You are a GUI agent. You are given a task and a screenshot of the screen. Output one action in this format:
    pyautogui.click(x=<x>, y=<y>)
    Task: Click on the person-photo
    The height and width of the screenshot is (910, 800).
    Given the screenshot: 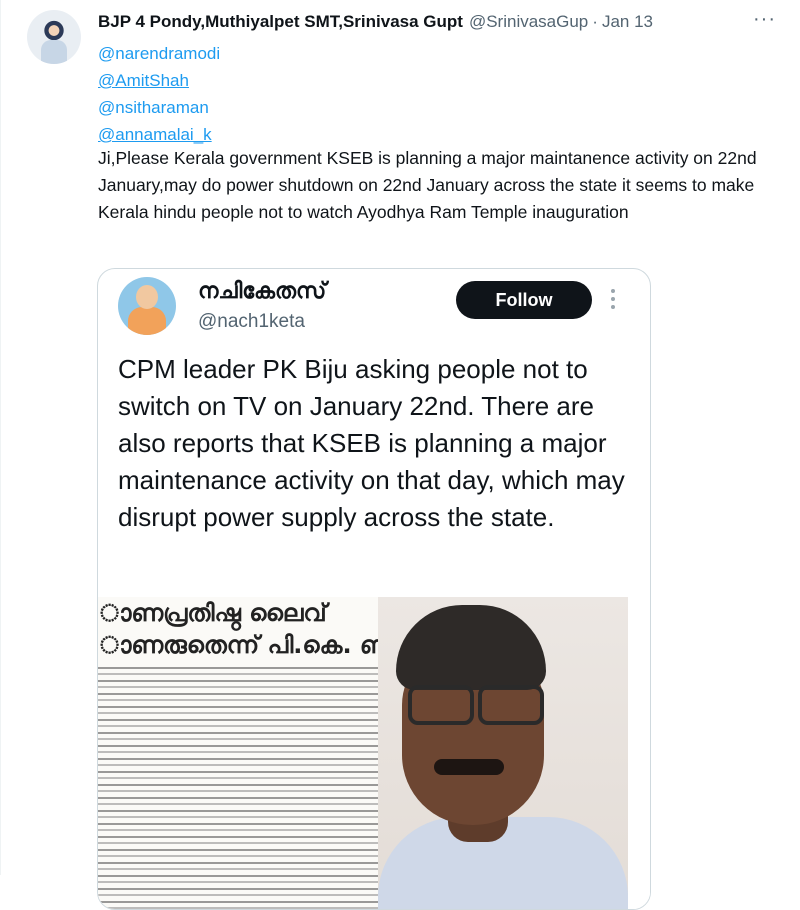 What is the action you would take?
    pyautogui.click(x=503, y=753)
    